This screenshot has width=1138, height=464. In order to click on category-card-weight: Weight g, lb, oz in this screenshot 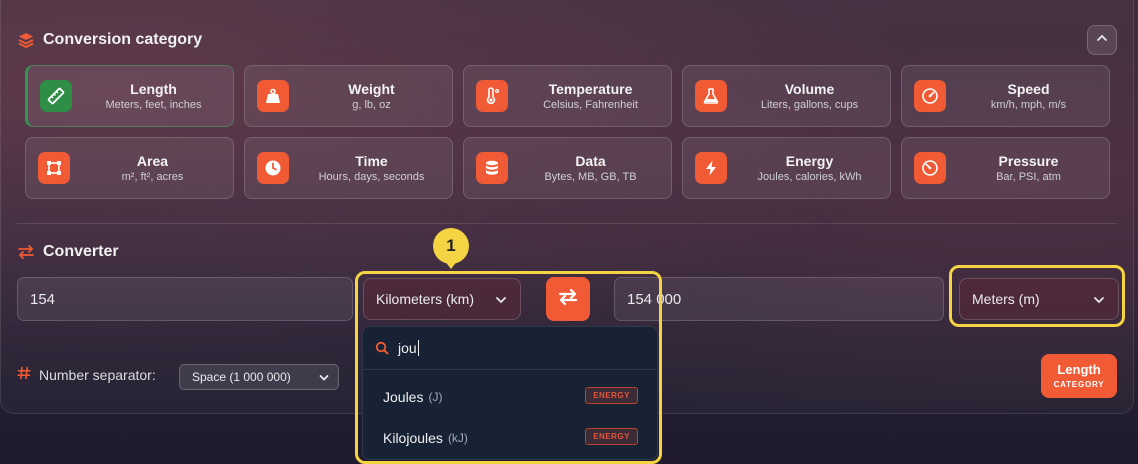, I will do `click(348, 96)`.